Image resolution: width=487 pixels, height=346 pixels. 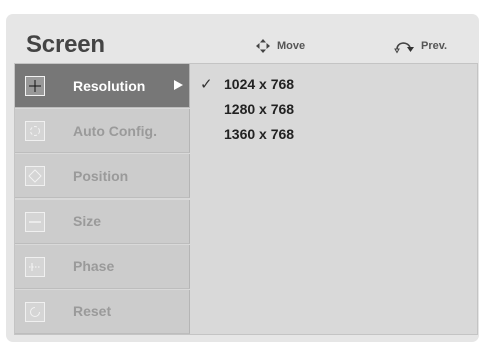 I want to click on menu-item-label: Position, so click(x=101, y=175).